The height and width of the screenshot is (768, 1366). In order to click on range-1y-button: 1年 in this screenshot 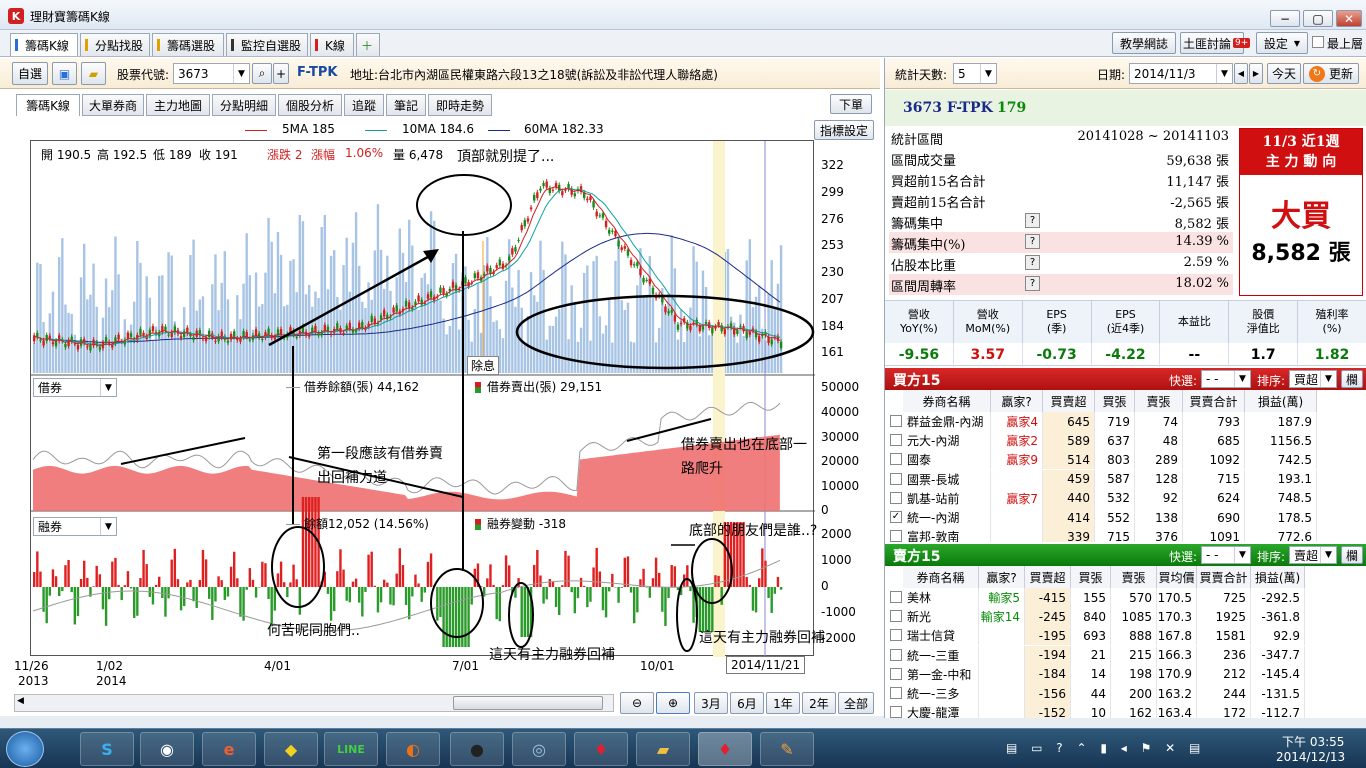, I will do `click(783, 703)`.